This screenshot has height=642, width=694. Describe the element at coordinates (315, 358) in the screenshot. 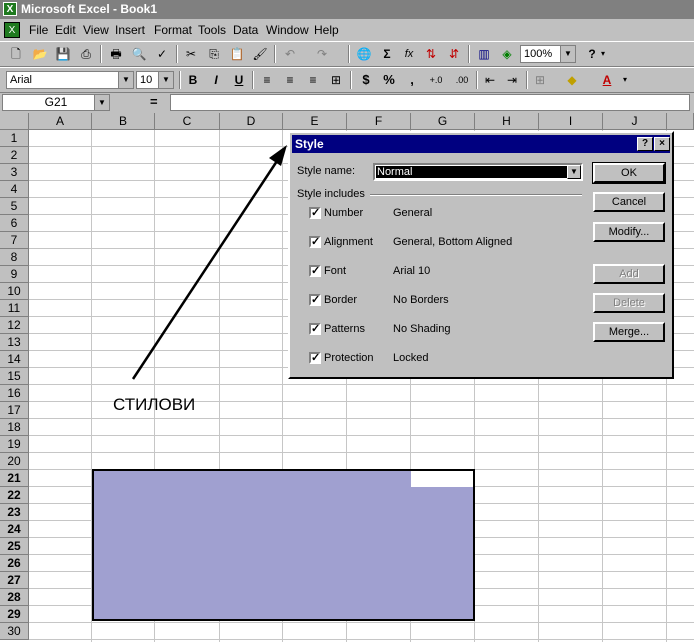

I see `checkbox-protection: ✓` at that location.